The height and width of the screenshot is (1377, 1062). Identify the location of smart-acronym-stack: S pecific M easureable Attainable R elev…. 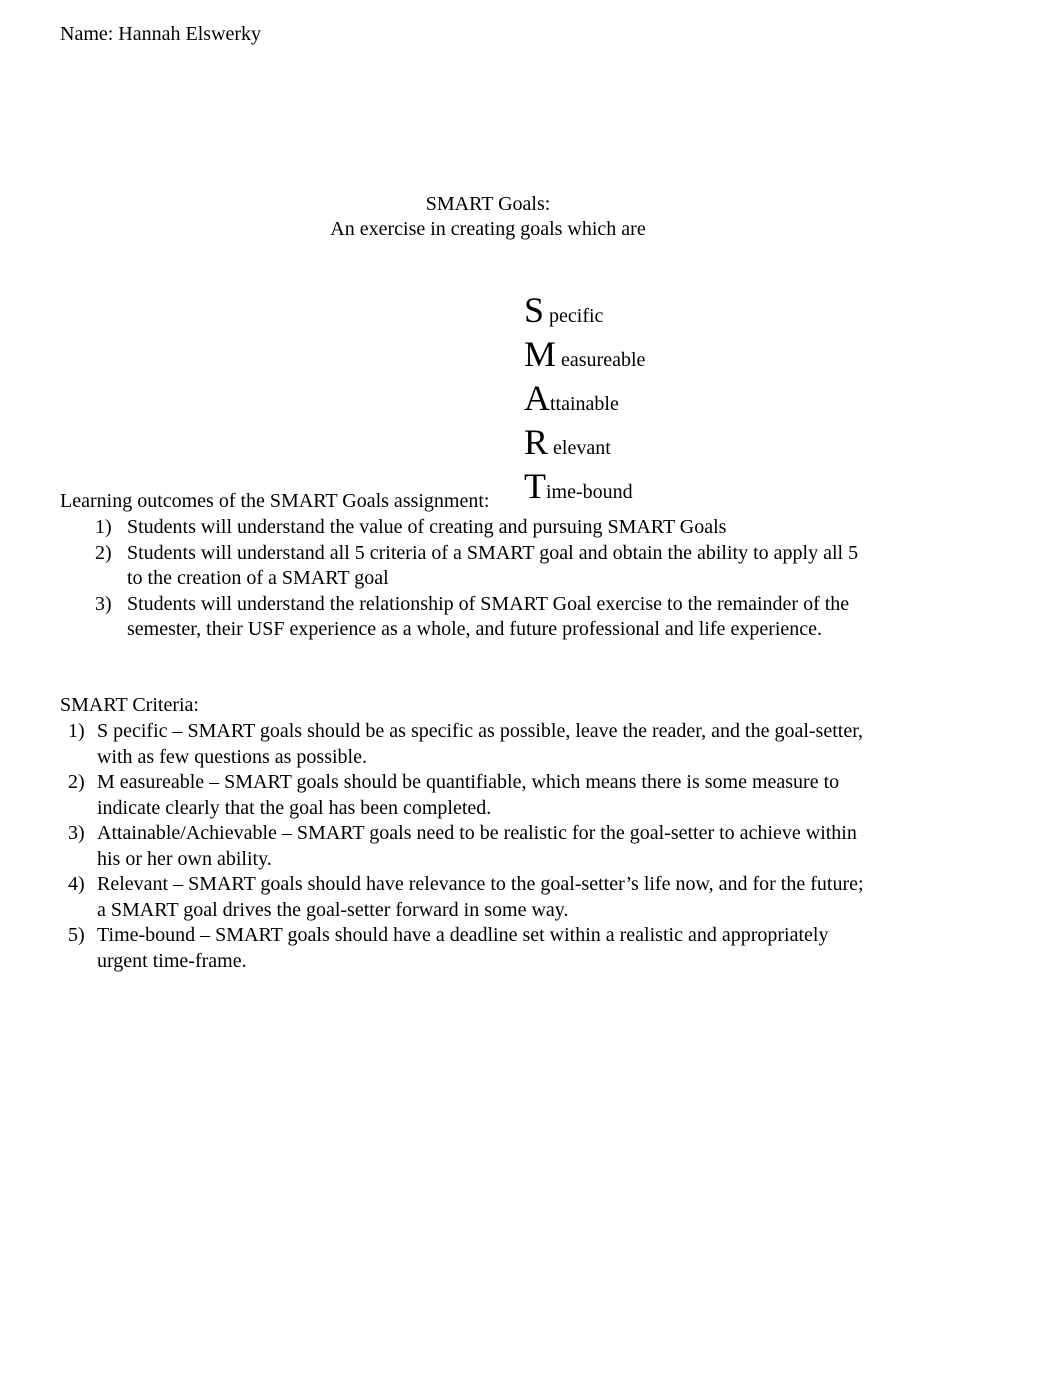
(660, 376).